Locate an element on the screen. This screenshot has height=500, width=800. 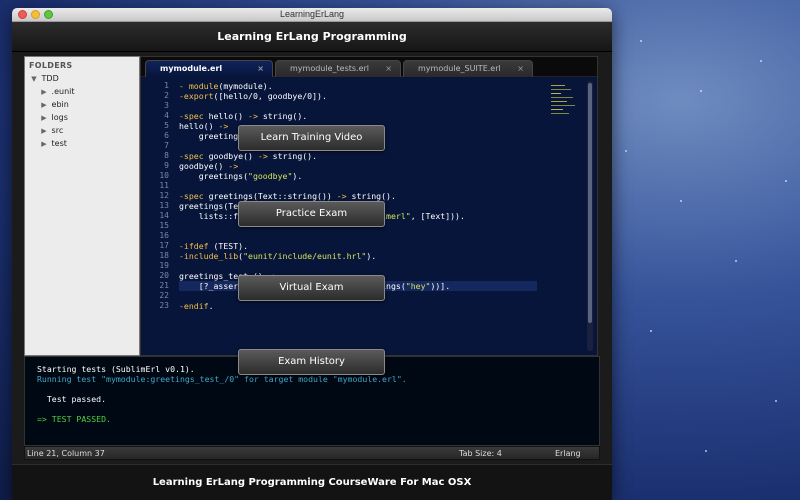
window-title: LearningErLang is located at coordinates (312, 14).